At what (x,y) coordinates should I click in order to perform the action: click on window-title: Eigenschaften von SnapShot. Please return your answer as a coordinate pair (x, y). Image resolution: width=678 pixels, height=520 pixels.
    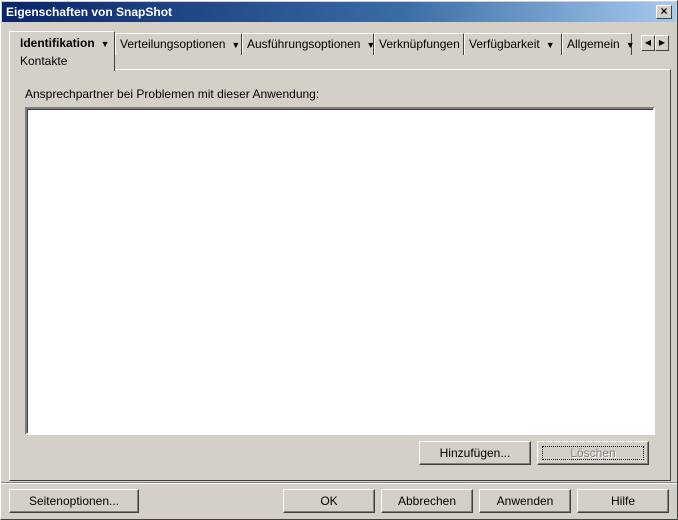
    Looking at the image, I should click on (89, 12).